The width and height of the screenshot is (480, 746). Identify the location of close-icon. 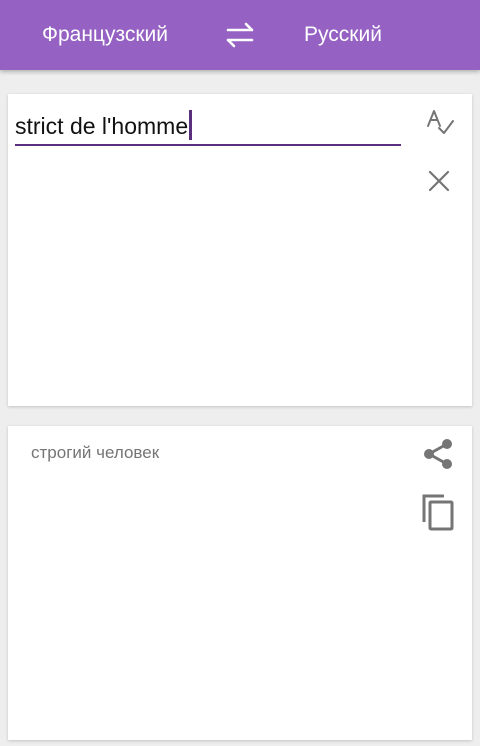
(439, 181).